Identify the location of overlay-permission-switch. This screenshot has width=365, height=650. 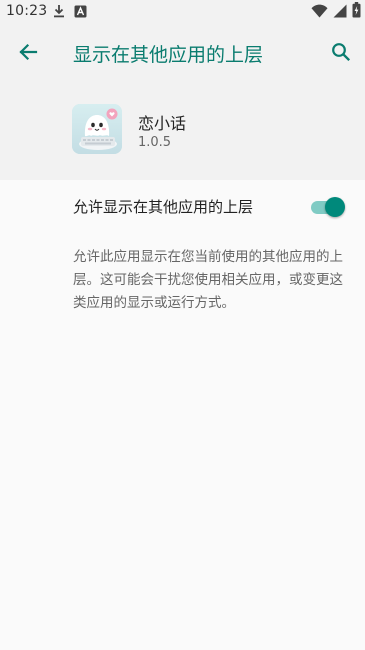
(328, 207).